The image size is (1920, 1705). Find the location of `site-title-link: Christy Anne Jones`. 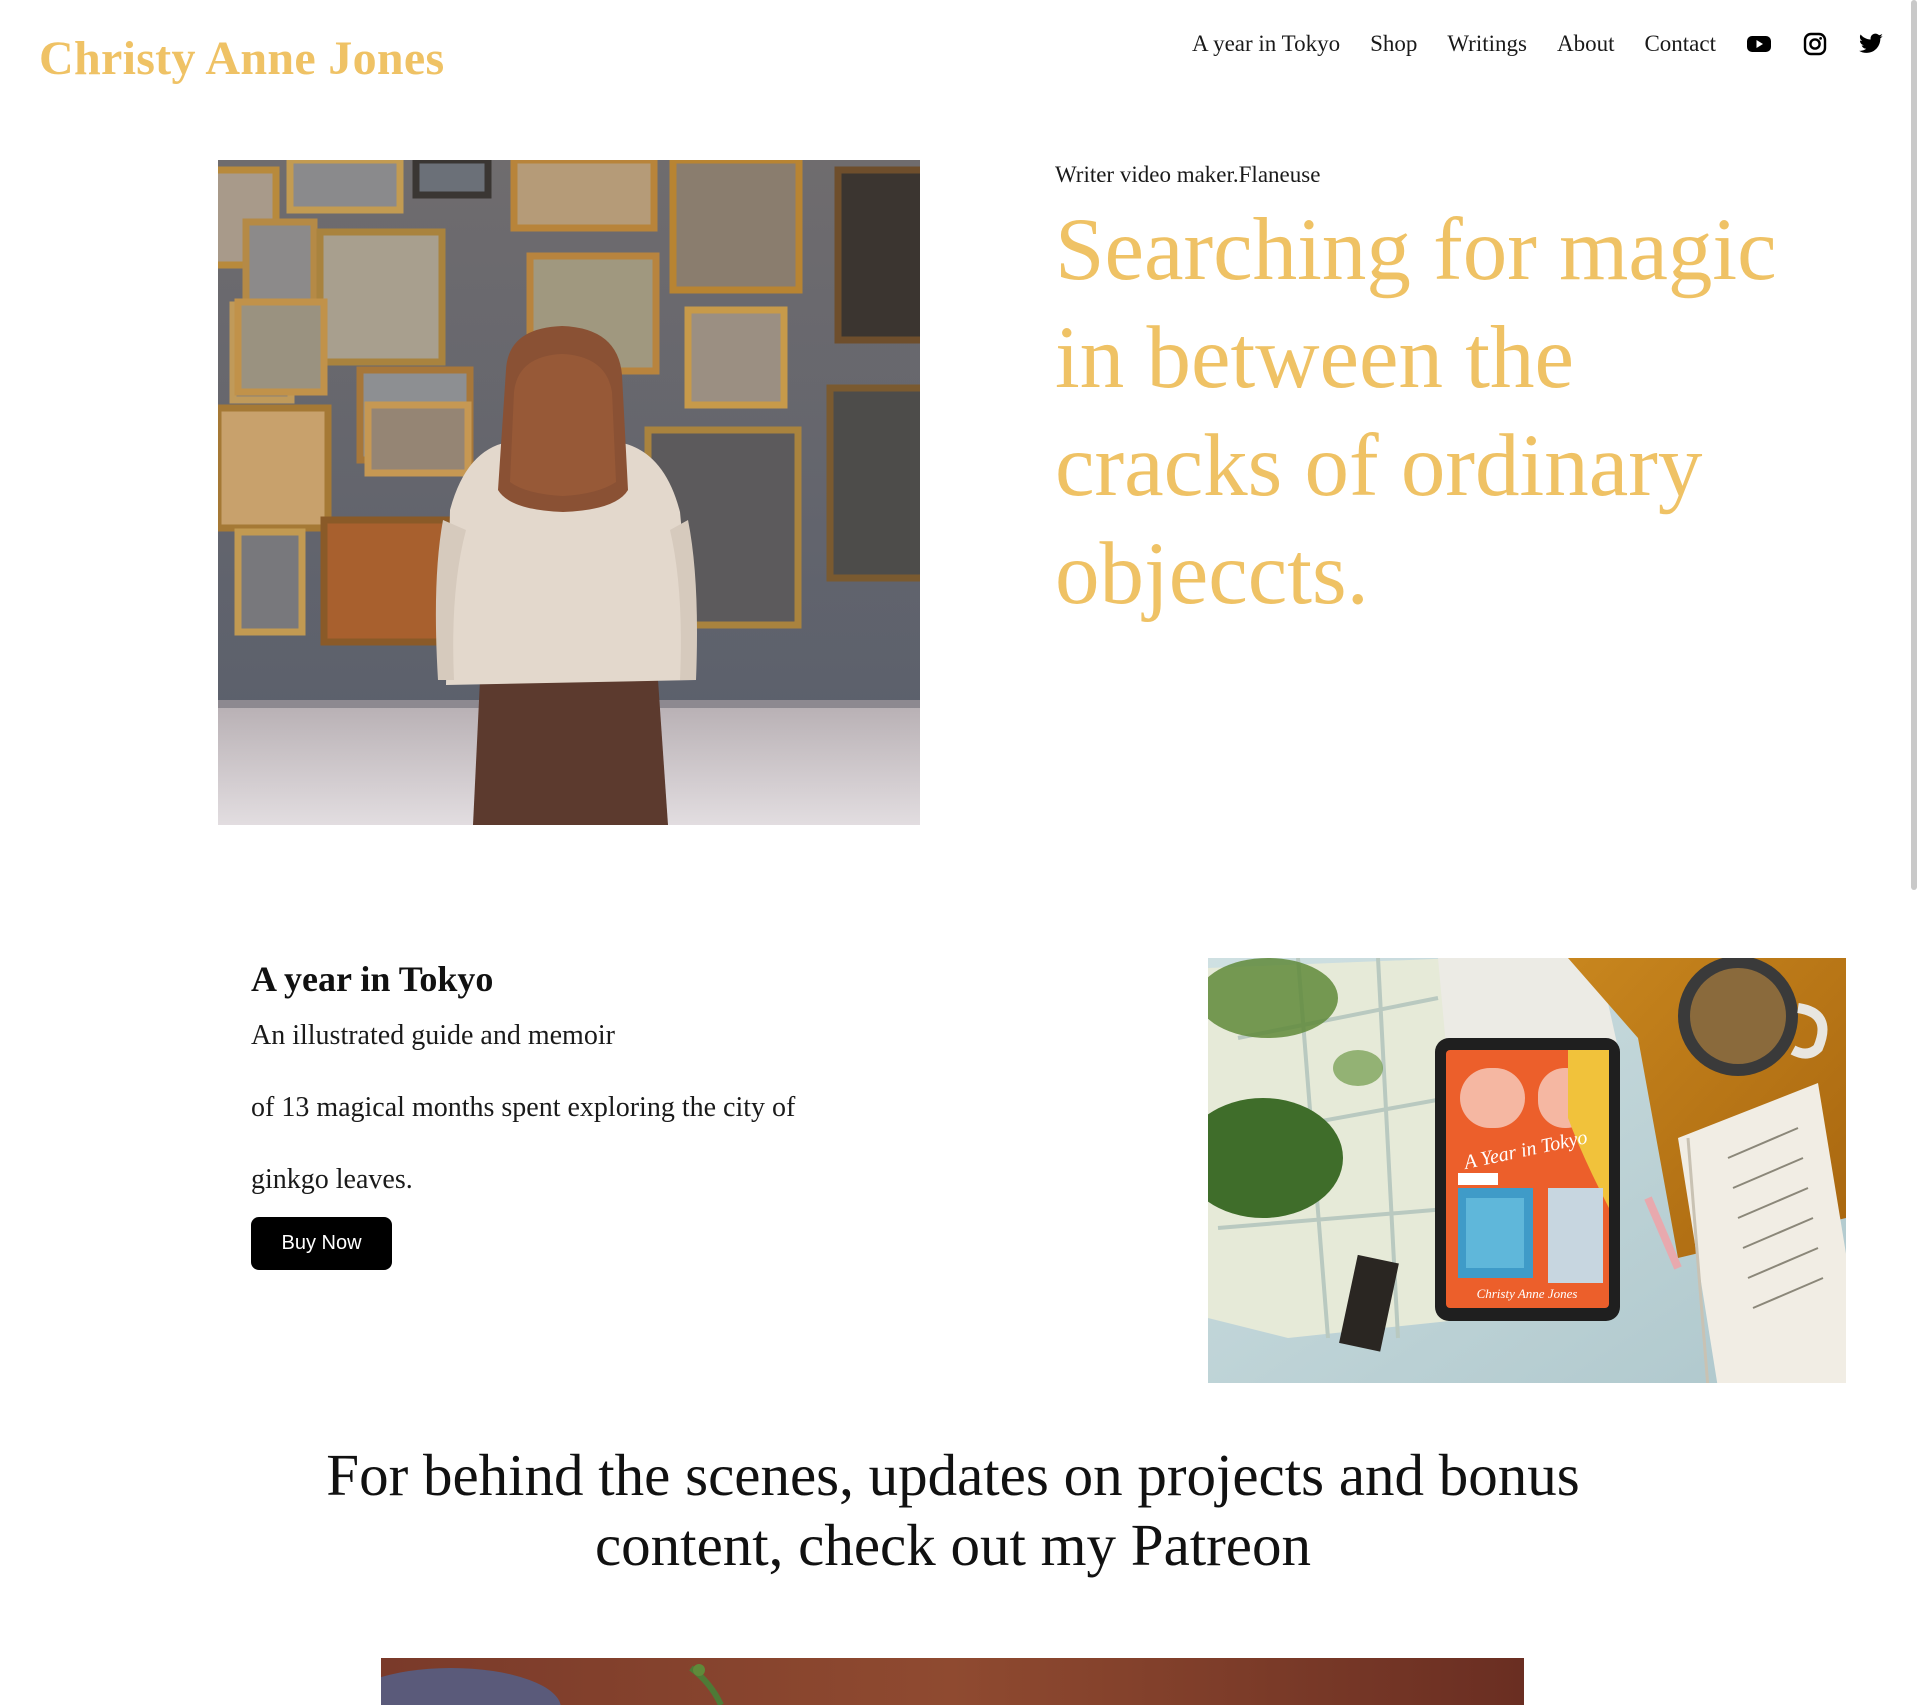

site-title-link: Christy Anne Jones is located at coordinates (241, 59).